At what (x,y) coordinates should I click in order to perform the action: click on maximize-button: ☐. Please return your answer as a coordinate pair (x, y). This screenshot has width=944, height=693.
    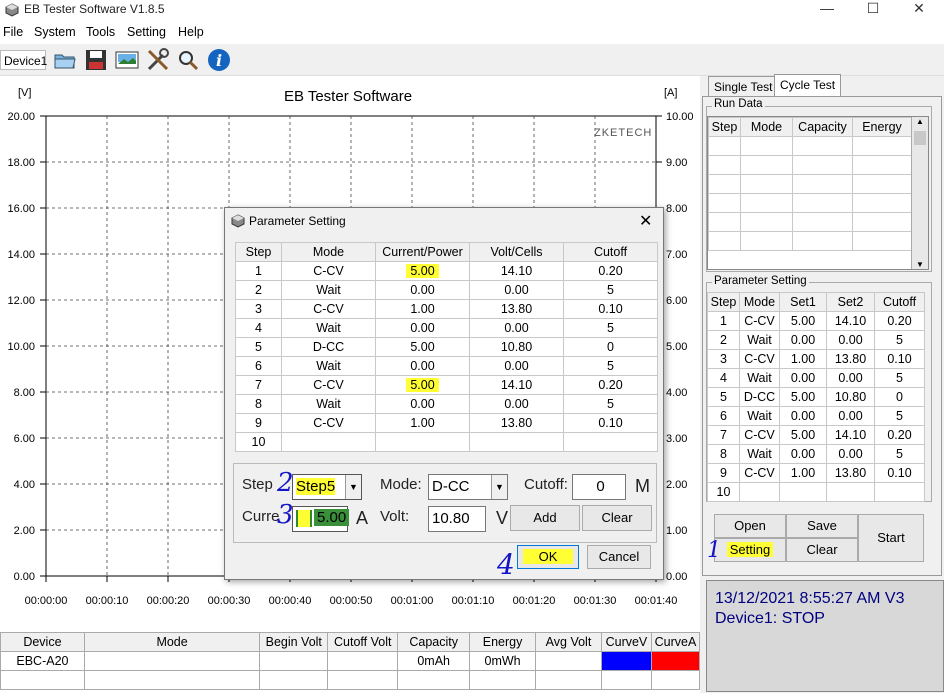
    Looking at the image, I should click on (873, 9).